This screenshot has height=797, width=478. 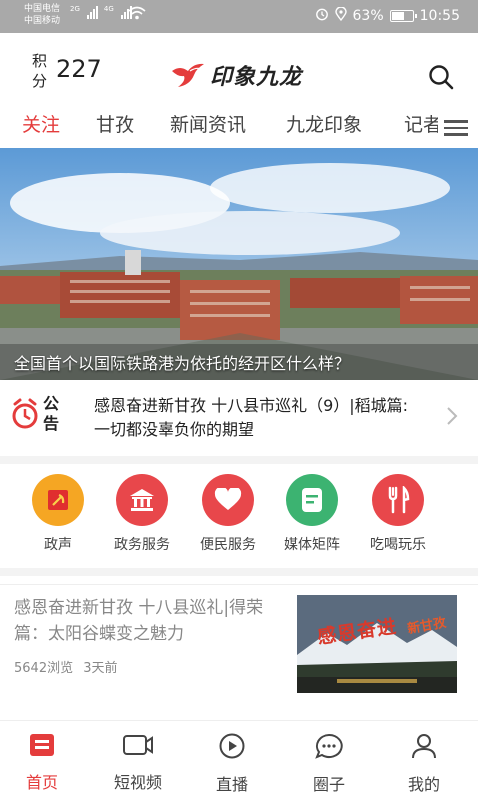 I want to click on nav-live: 直播, so click(x=232, y=764).